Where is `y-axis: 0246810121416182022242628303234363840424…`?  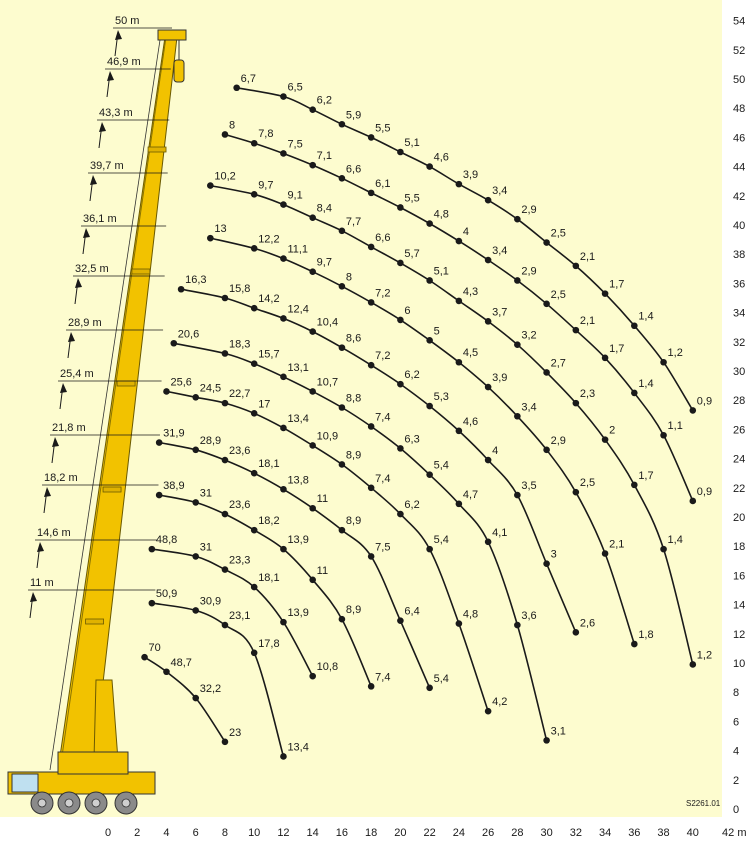
y-axis: 0246810121416182022242628303234363840424… is located at coordinates (739, 416).